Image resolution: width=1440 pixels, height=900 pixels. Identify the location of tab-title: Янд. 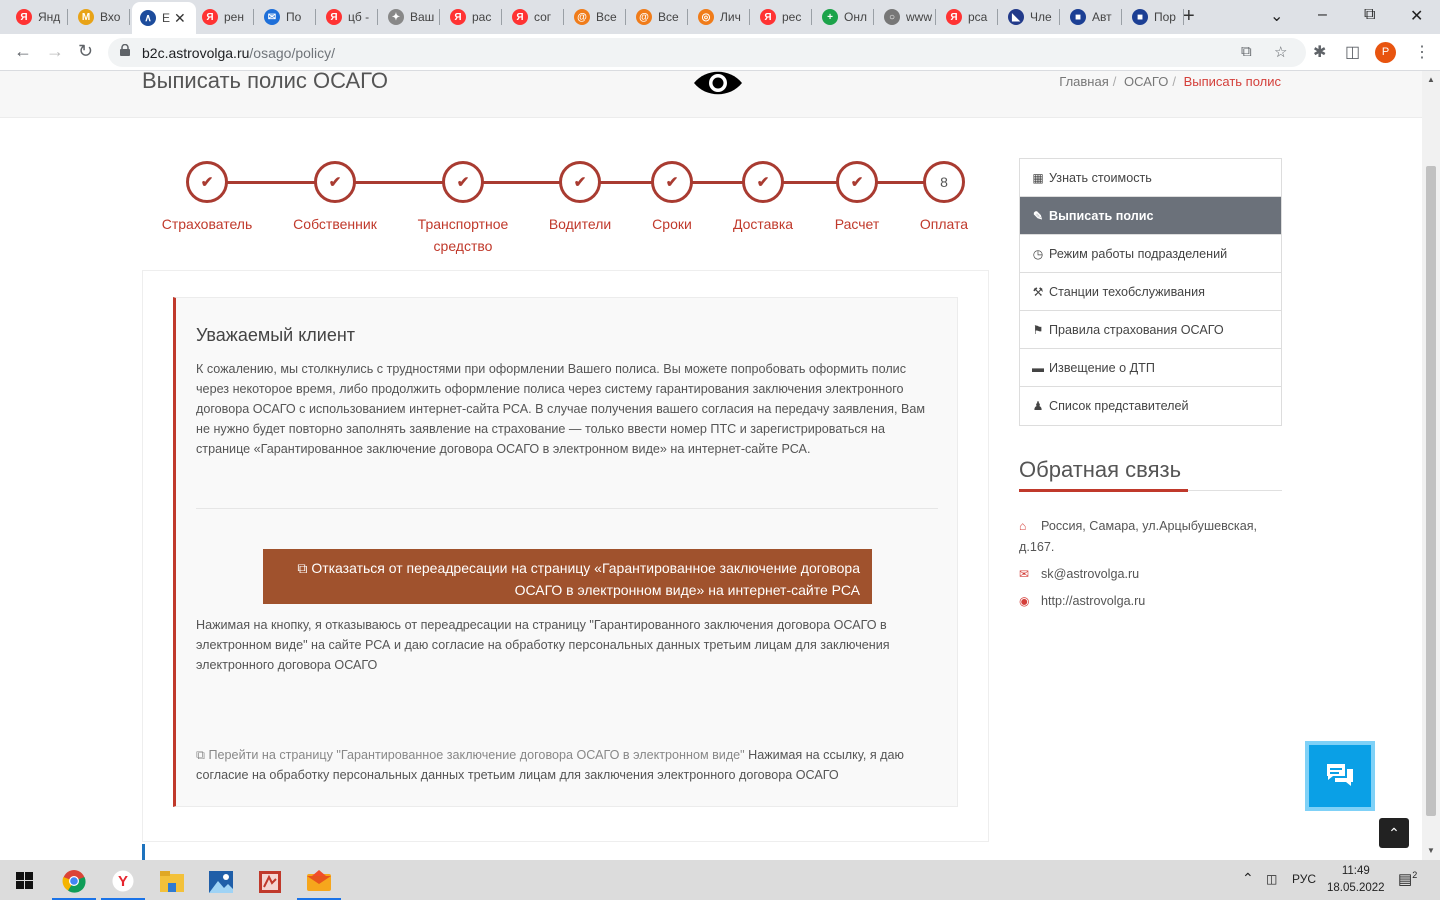
(49, 17).